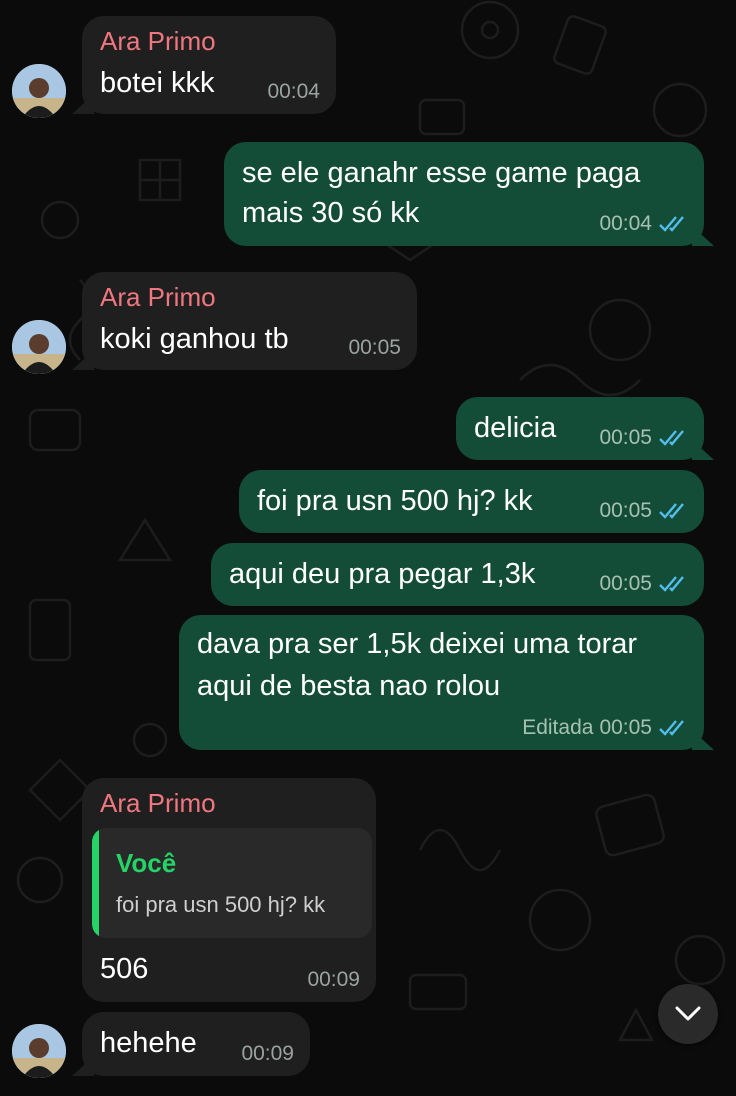 The image size is (736, 1096). I want to click on reply-quote: Você foi pra usn 500 hj? kk, so click(232, 883).